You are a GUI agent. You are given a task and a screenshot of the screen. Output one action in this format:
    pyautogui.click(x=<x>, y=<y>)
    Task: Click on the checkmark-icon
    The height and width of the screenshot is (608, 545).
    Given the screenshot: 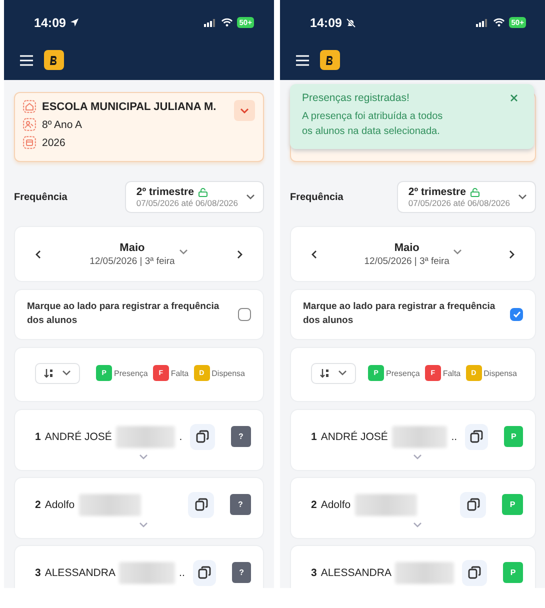 What is the action you would take?
    pyautogui.click(x=516, y=314)
    